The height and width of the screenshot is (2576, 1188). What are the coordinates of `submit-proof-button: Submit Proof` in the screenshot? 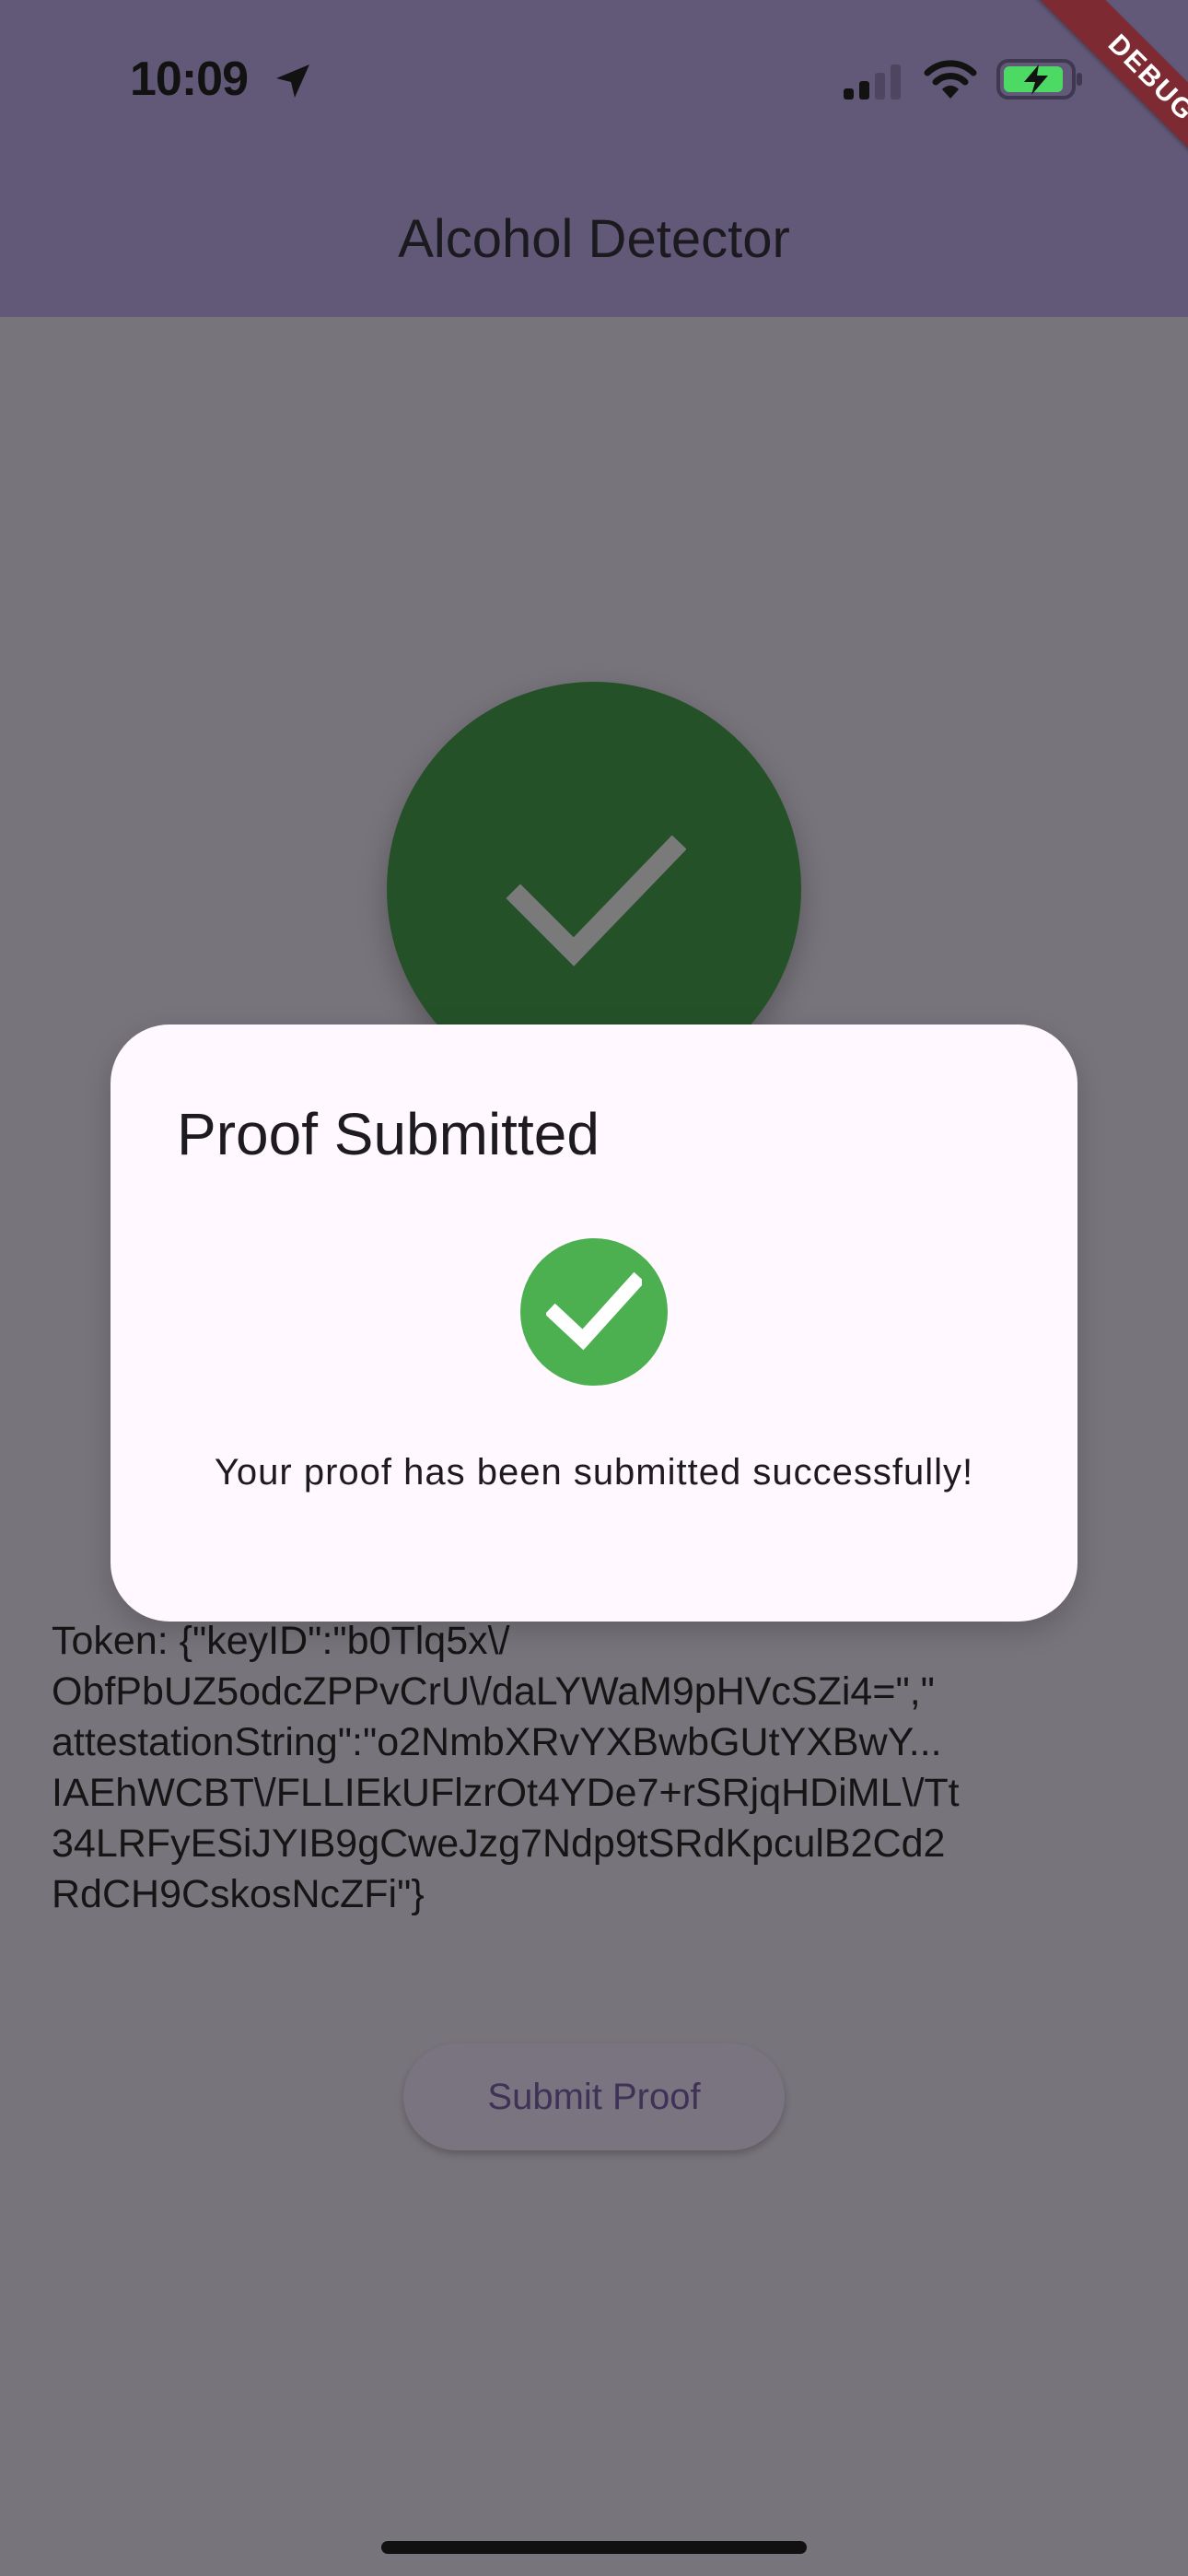 It's located at (594, 2096).